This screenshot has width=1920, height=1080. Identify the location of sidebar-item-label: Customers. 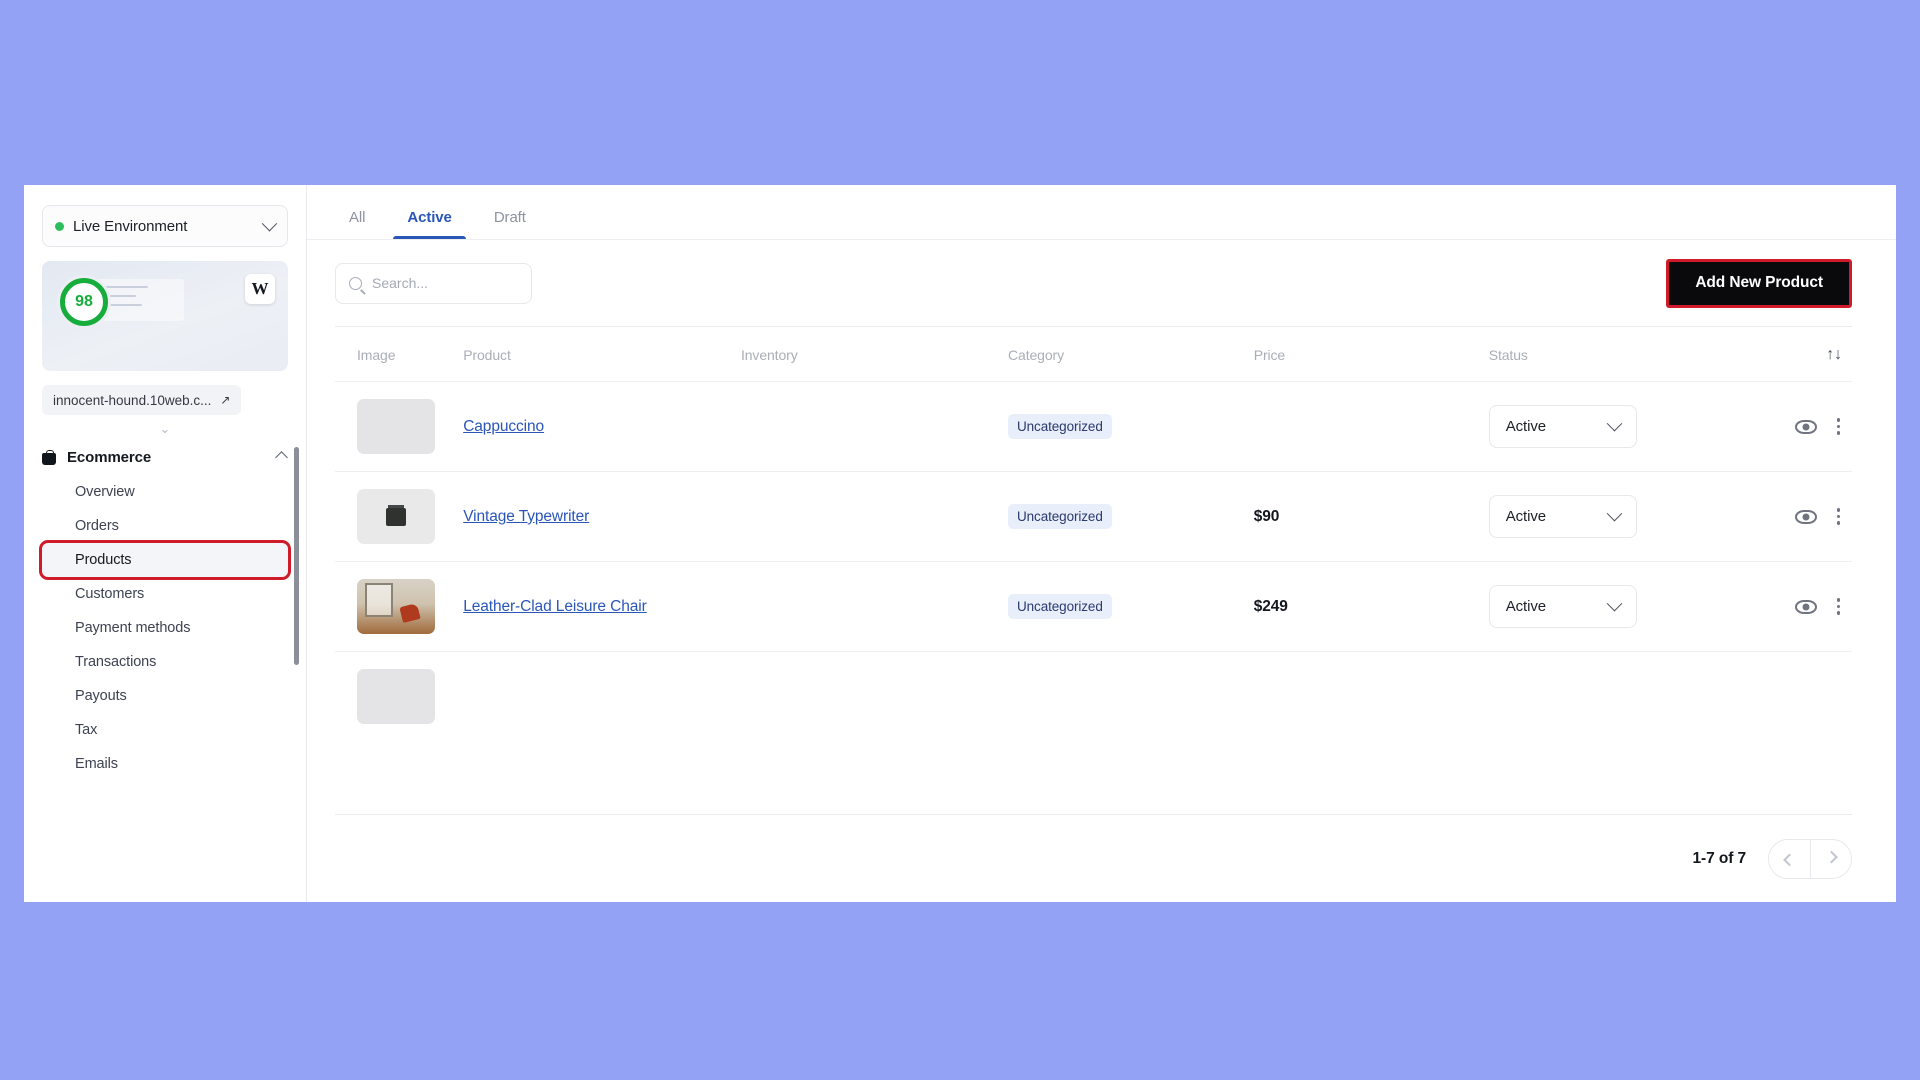
(110, 594).